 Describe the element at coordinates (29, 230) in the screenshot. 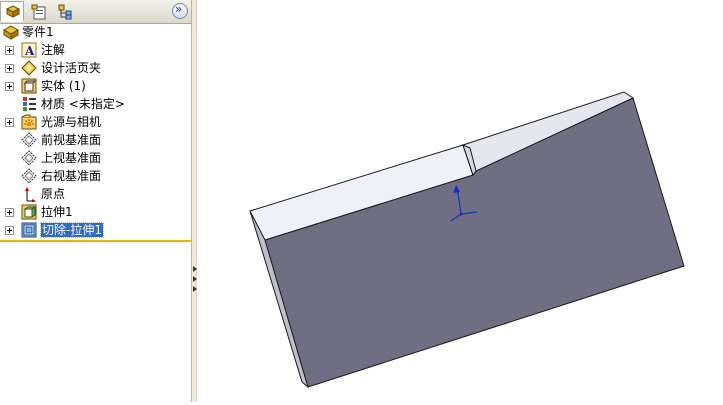

I see `cut-extrude-icon` at that location.